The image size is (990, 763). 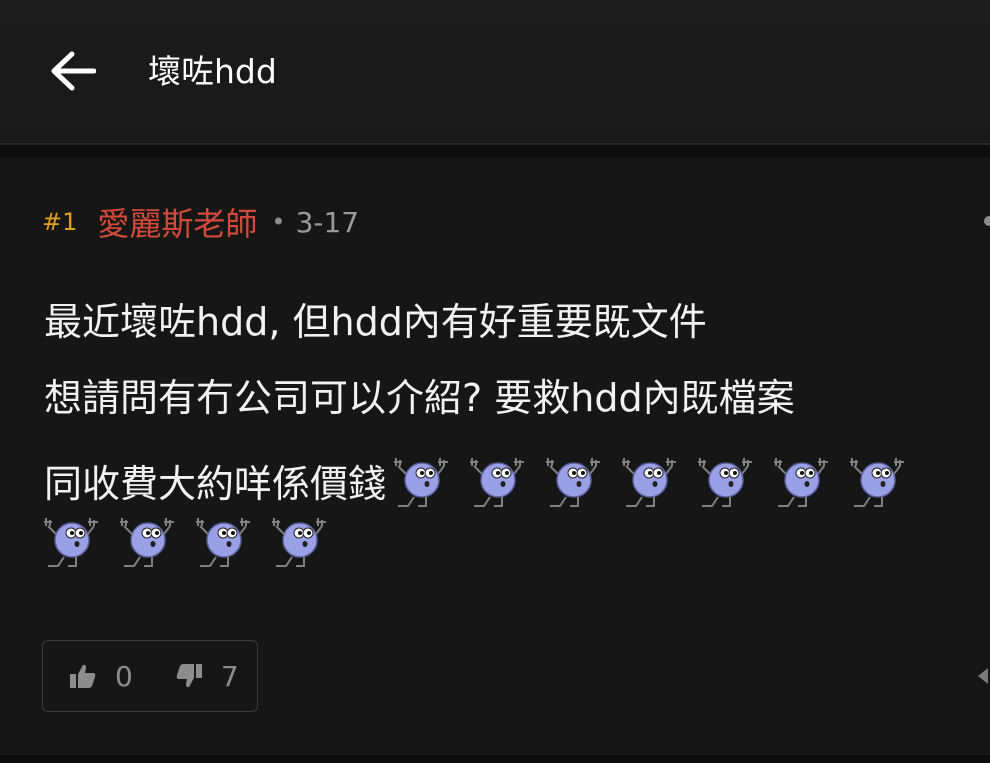 I want to click on like-button: 0, so click(x=101, y=676).